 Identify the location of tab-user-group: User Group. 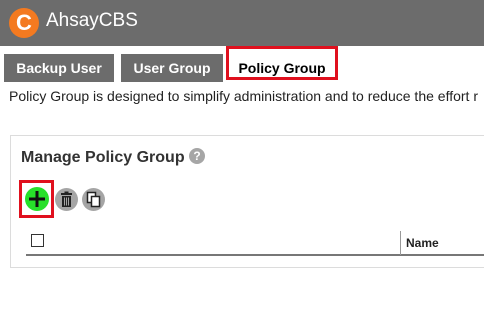
(172, 68).